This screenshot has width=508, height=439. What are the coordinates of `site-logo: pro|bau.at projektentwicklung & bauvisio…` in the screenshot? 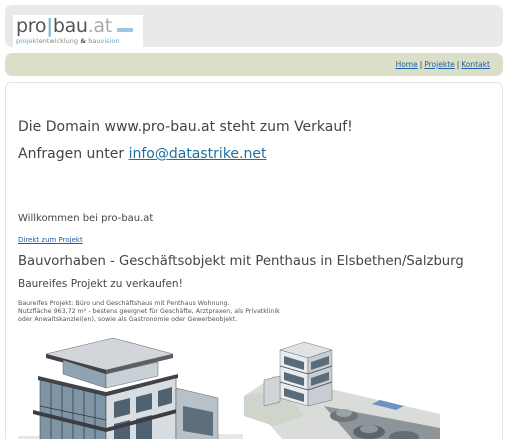 It's located at (78, 31).